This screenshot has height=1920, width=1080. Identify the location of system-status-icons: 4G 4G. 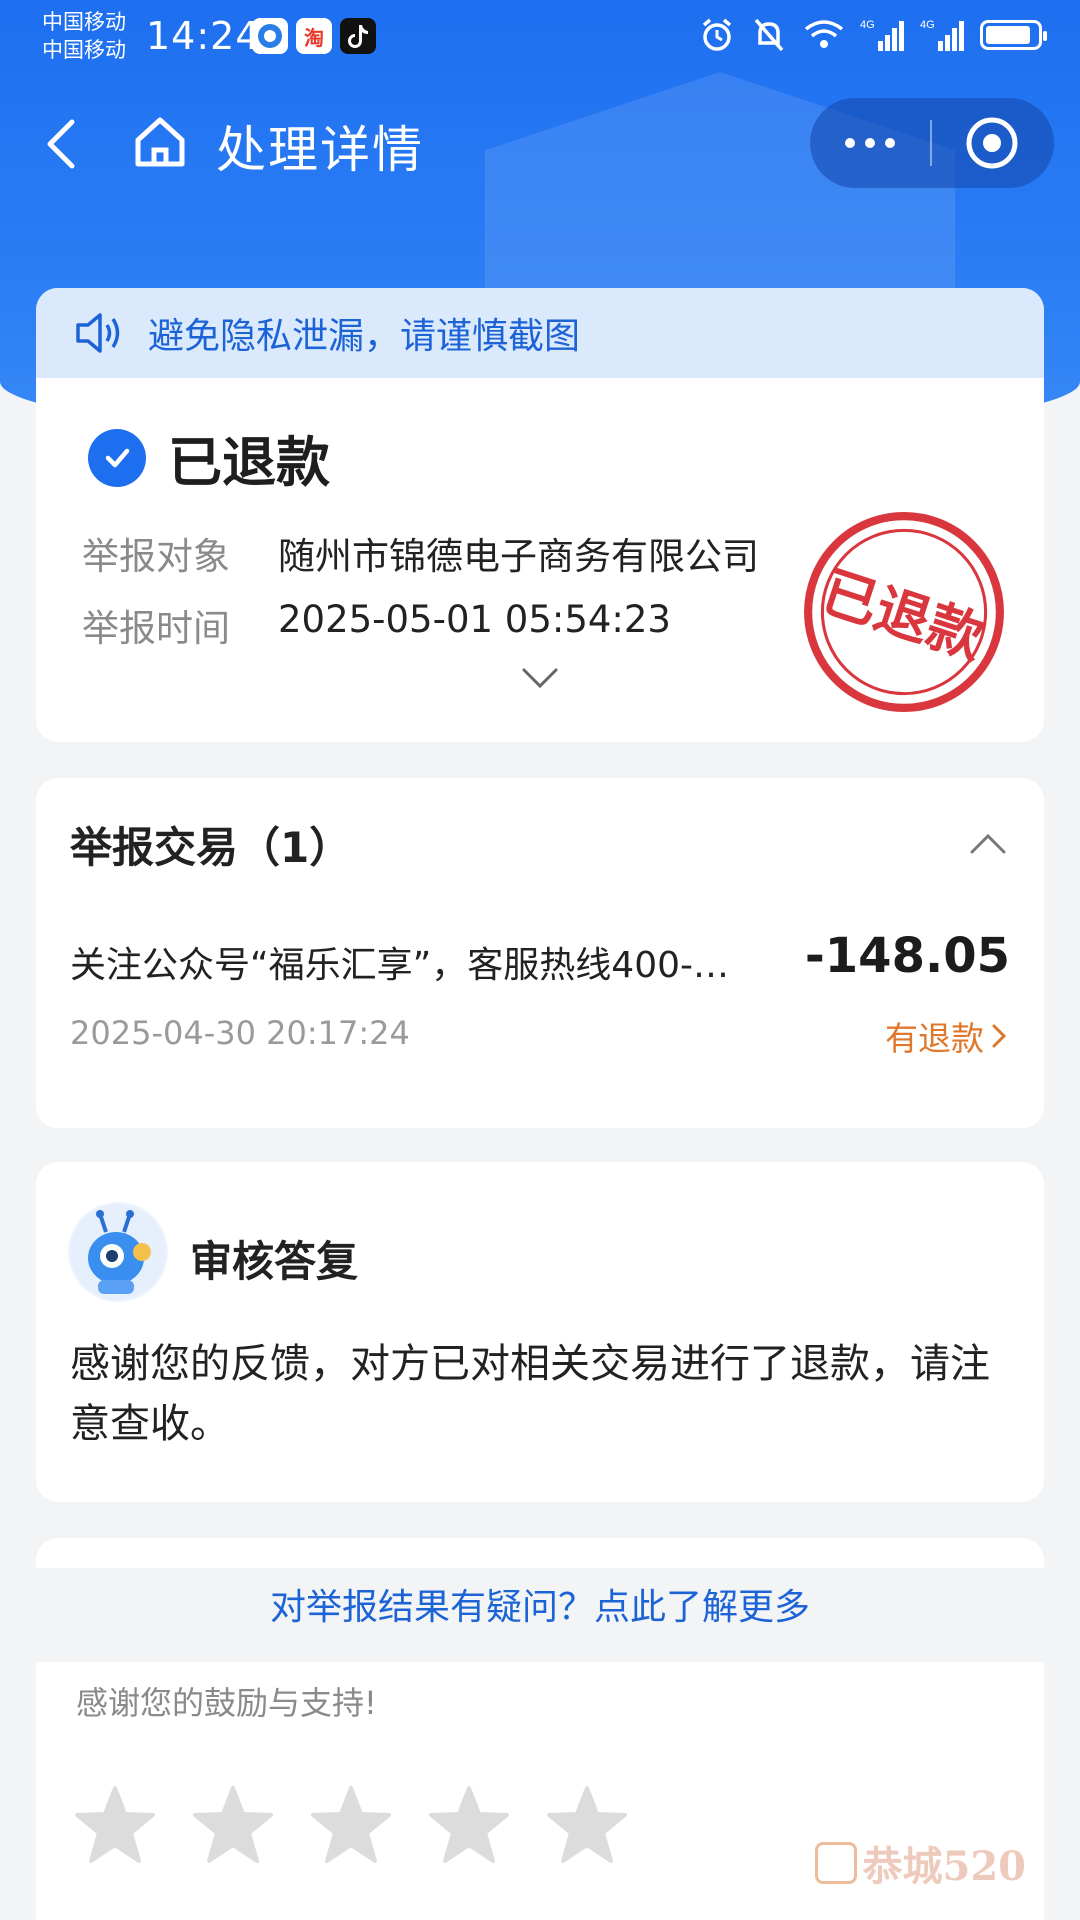
(872, 35).